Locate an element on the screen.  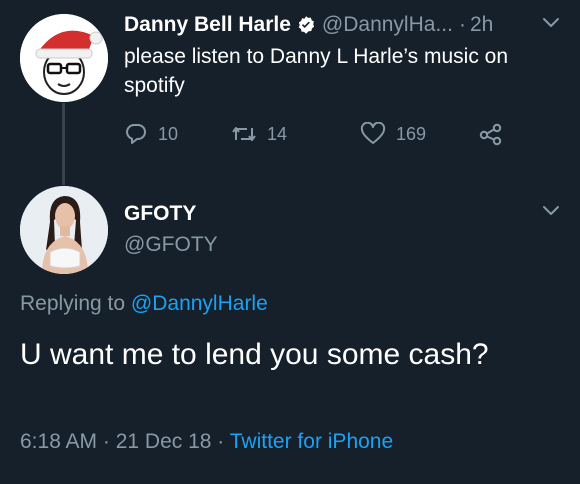
reply-count: 10 is located at coordinates (168, 133).